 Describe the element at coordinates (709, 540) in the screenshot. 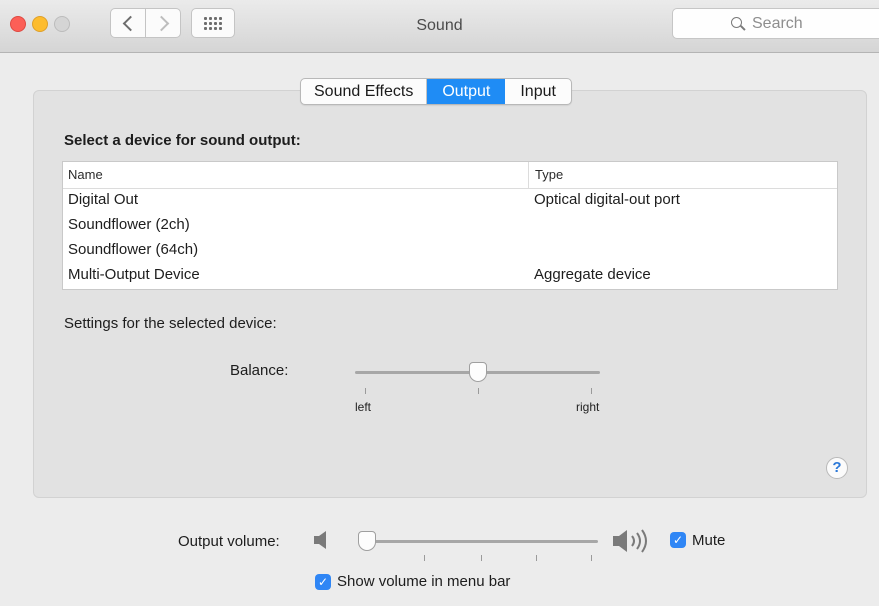

I see `mute-label: Mute` at that location.